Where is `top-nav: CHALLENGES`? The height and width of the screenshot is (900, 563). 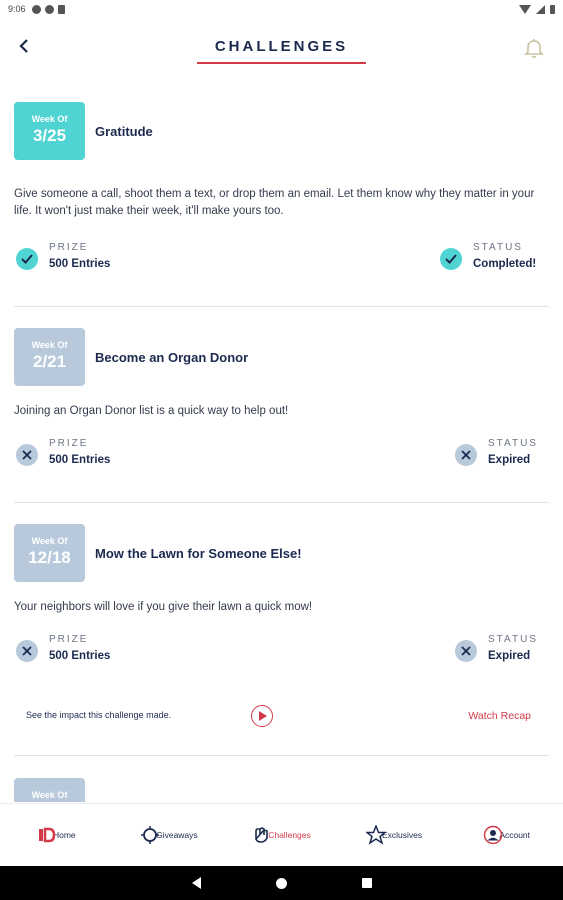 top-nav: CHALLENGES is located at coordinates (281, 49).